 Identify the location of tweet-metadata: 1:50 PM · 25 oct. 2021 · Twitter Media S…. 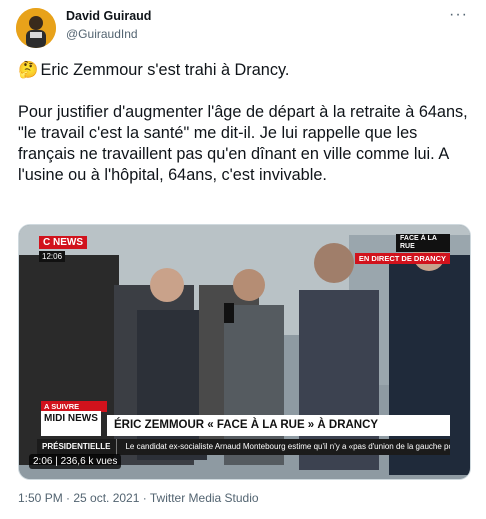
(138, 498).